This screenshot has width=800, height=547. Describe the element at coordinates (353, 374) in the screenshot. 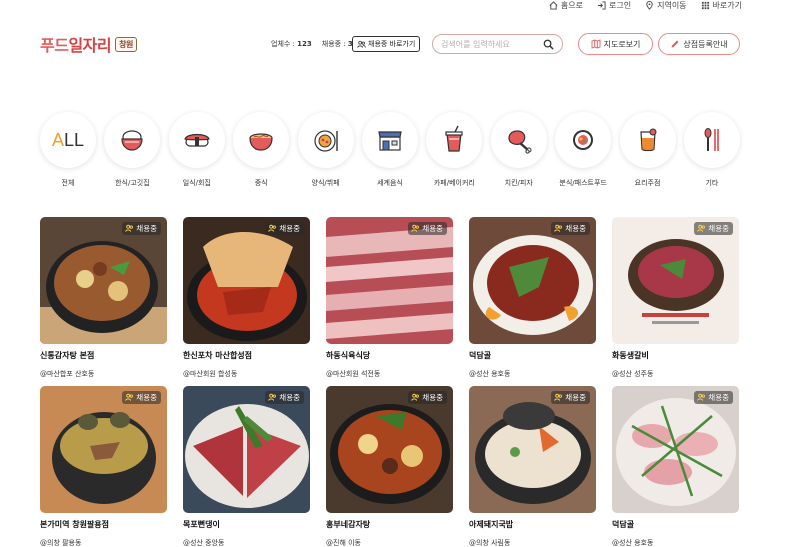

I see `restaurant-location: @마산회원 석전동` at that location.